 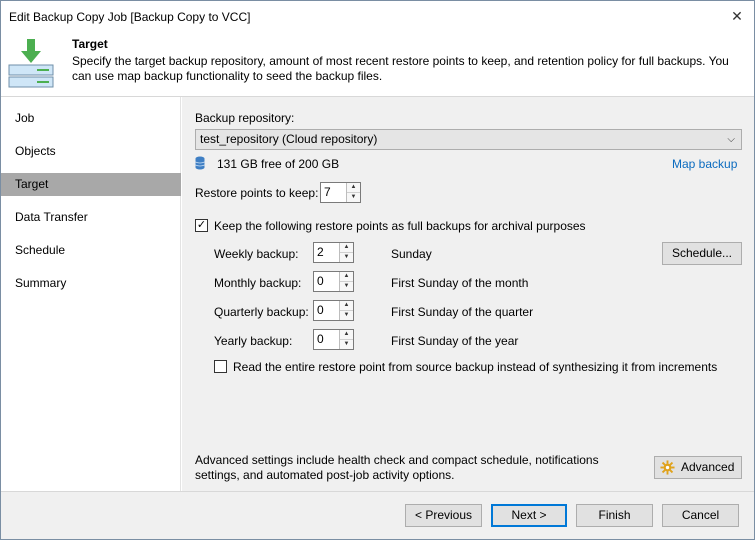 I want to click on weekly-backup-schedule: Sunday, so click(x=411, y=254).